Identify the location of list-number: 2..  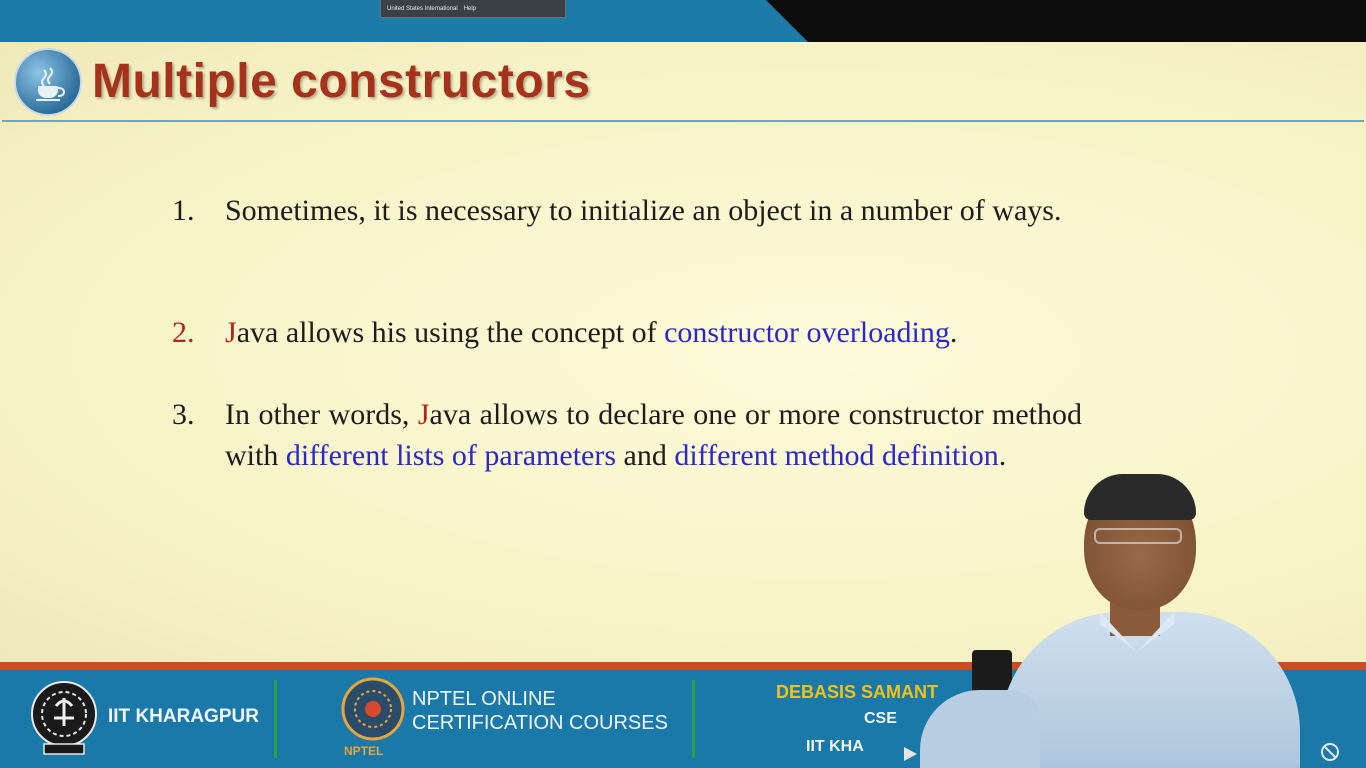
(183, 332).